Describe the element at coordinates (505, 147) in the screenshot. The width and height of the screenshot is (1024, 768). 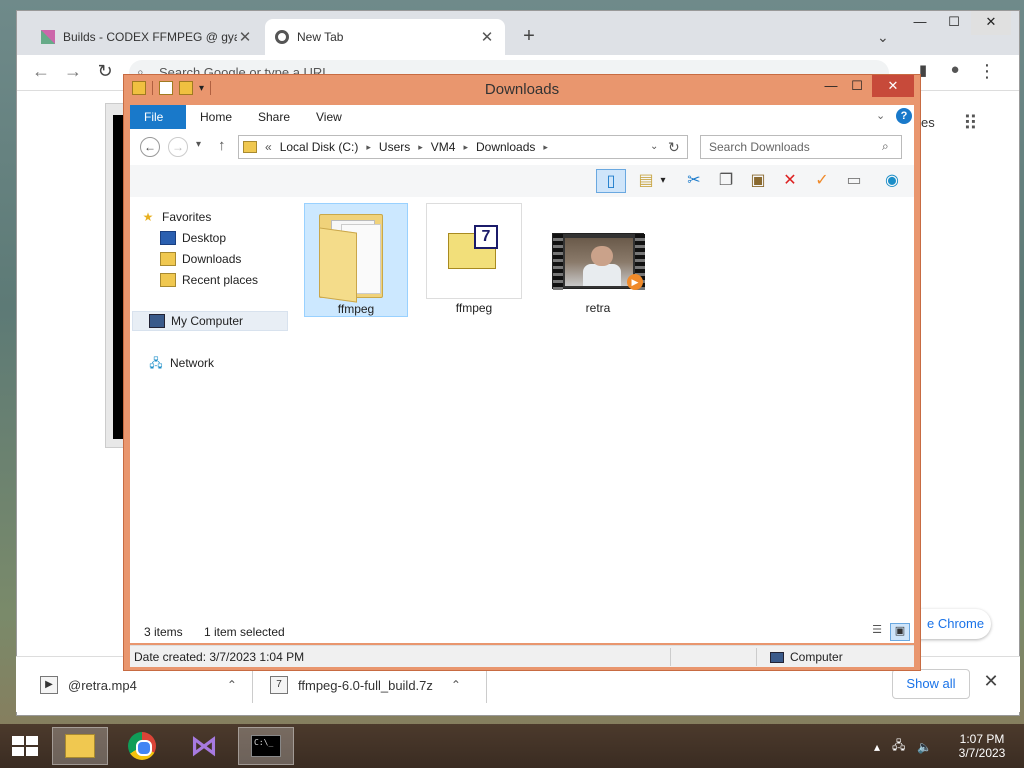
I see `breadcrumb-downloads: Downloads` at that location.